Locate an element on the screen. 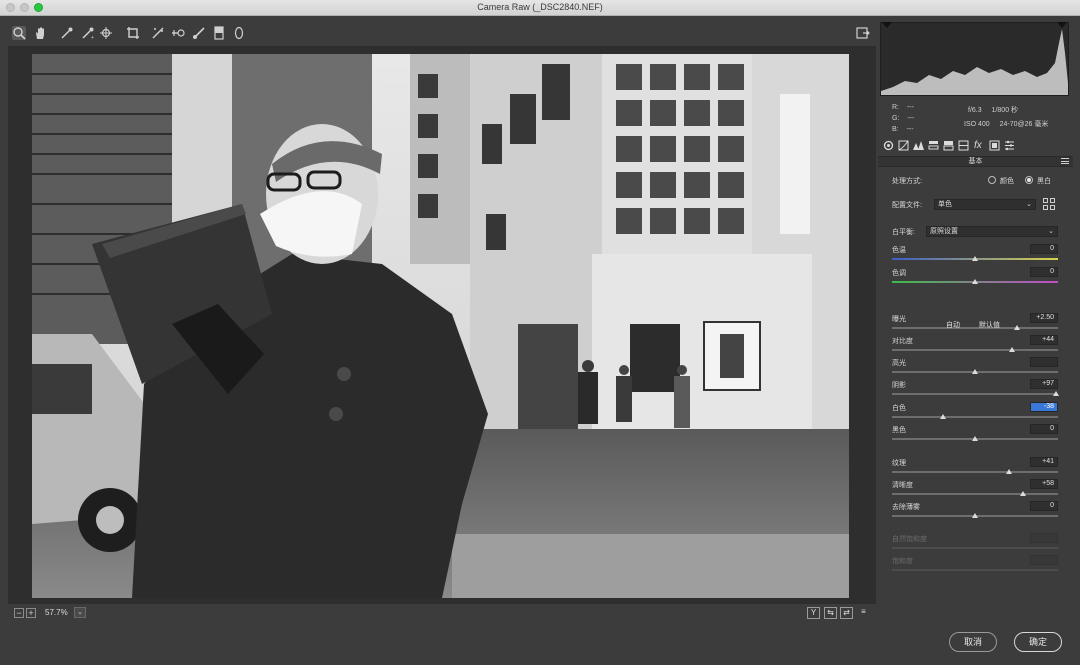 Image resolution: width=1080 pixels, height=665 pixels. tint-label: 色调 is located at coordinates (899, 273).